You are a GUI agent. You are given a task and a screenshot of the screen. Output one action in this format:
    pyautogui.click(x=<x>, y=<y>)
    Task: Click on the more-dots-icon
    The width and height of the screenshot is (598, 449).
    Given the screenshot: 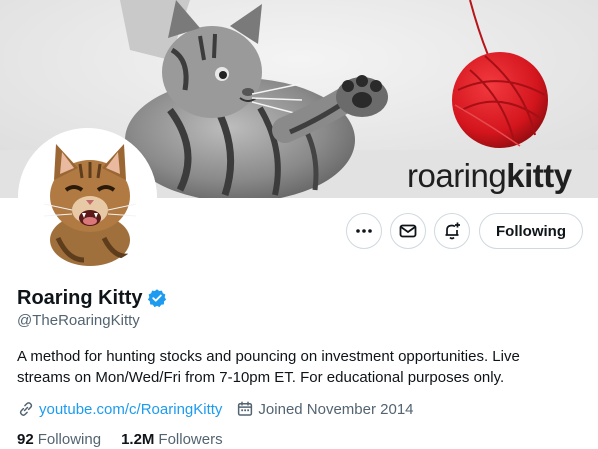 What is the action you would take?
    pyautogui.click(x=364, y=231)
    